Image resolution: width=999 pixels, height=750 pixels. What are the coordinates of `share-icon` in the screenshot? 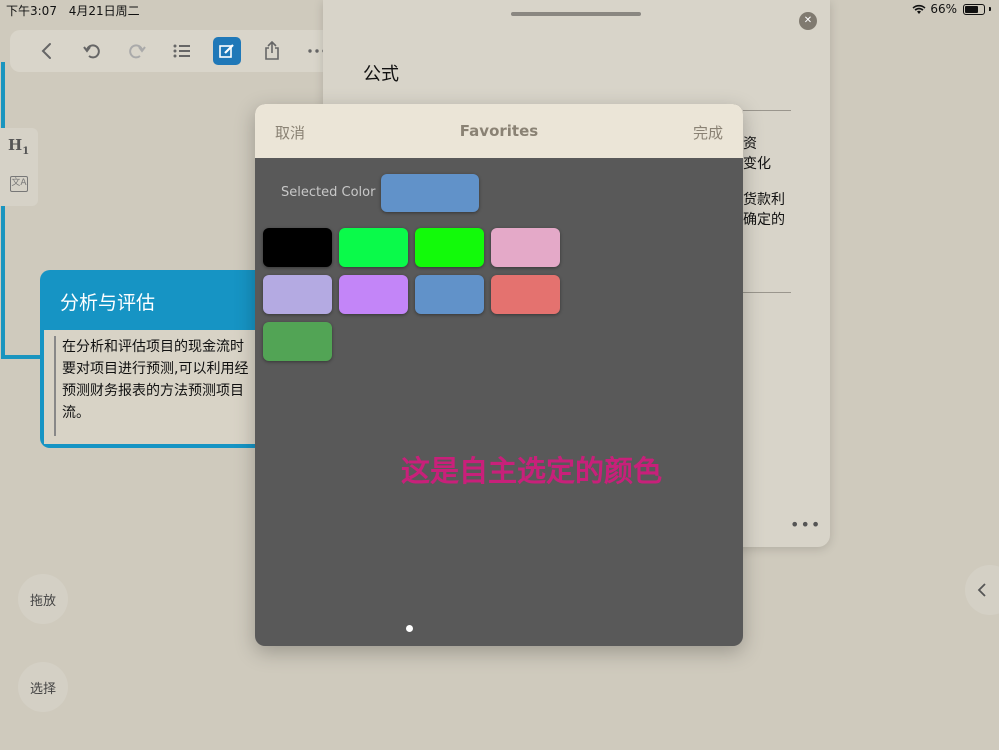 It's located at (271, 50).